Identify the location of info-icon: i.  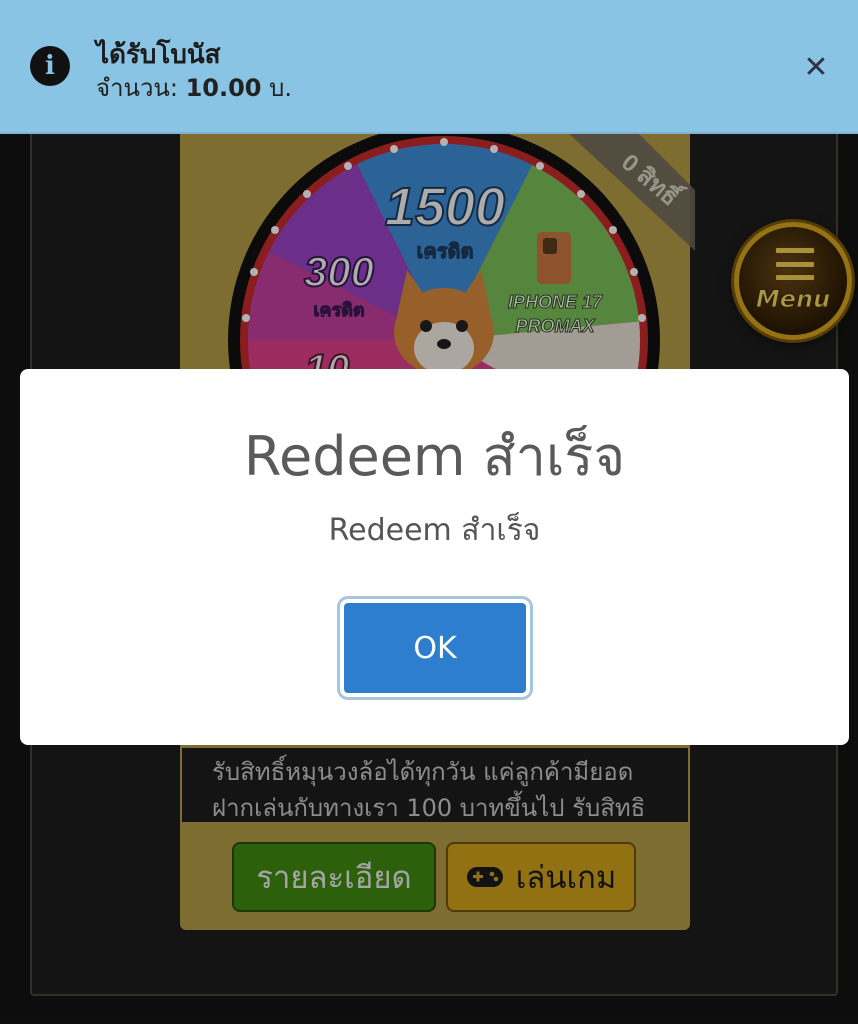
(50, 66).